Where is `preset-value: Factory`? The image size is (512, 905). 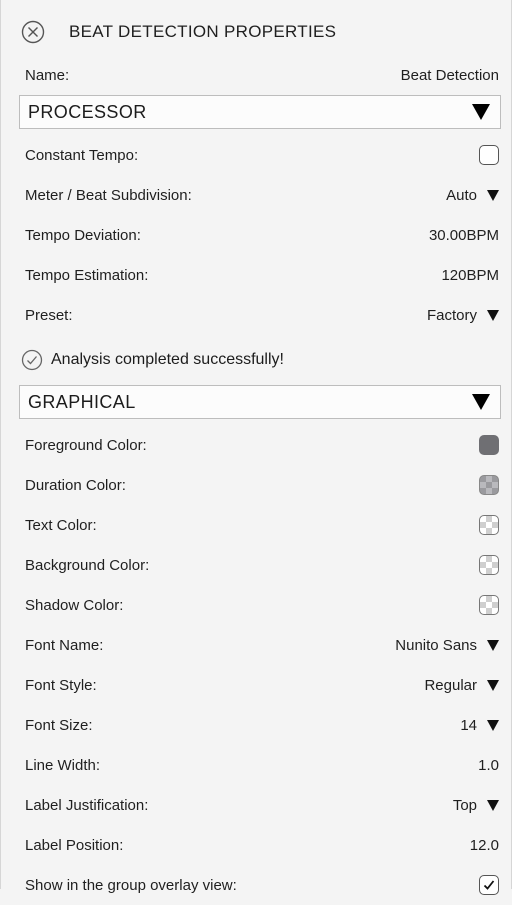
preset-value: Factory is located at coordinates (451, 315).